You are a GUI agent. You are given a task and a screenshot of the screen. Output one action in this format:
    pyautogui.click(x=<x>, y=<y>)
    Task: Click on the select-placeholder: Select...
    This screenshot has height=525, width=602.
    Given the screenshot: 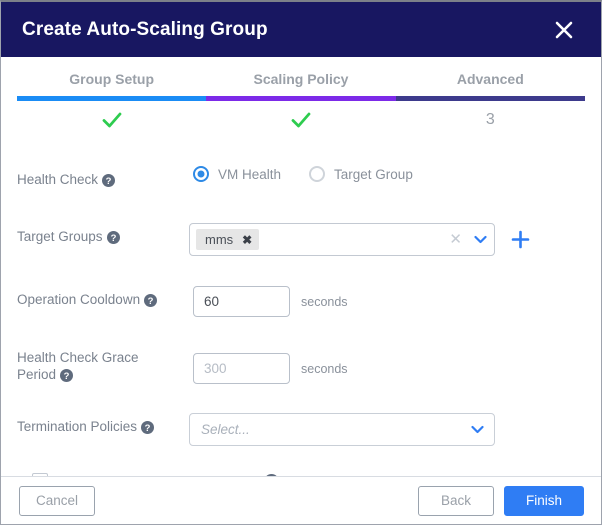 What is the action you would take?
    pyautogui.click(x=225, y=429)
    